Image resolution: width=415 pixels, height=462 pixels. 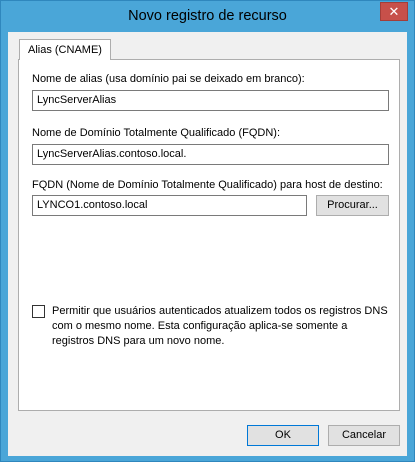 What do you see at coordinates (364, 435) in the screenshot?
I see `cancel-button: Cancelar` at bounding box center [364, 435].